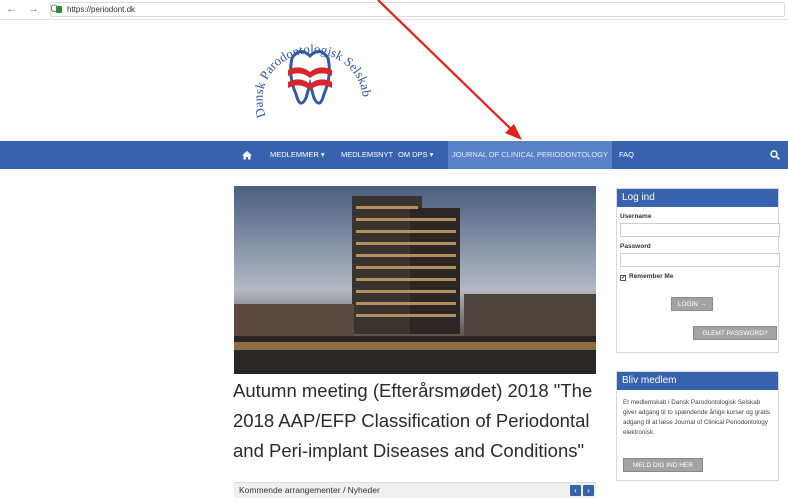 Image resolution: width=788 pixels, height=498 pixels. What do you see at coordinates (247, 155) in the screenshot?
I see `home-icon` at bounding box center [247, 155].